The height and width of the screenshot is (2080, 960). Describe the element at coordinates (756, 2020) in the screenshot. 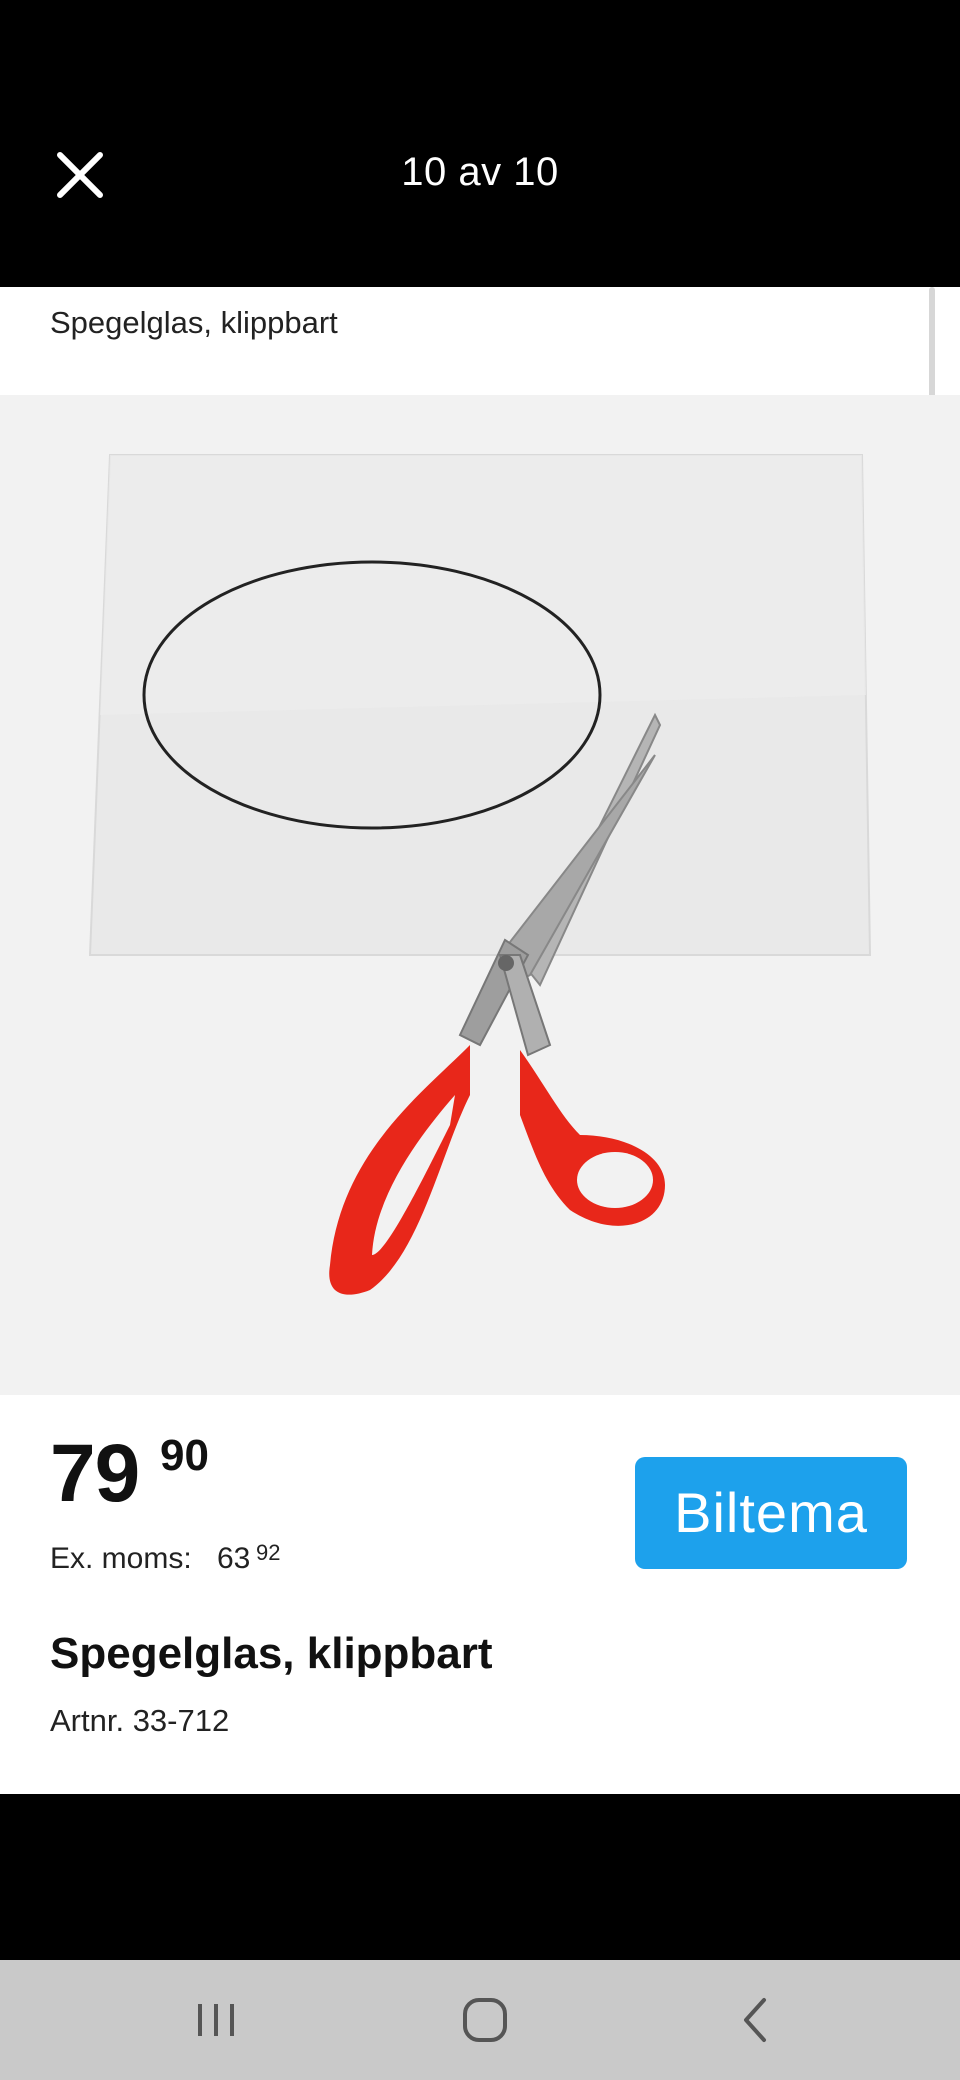

I see `back-icon` at that location.